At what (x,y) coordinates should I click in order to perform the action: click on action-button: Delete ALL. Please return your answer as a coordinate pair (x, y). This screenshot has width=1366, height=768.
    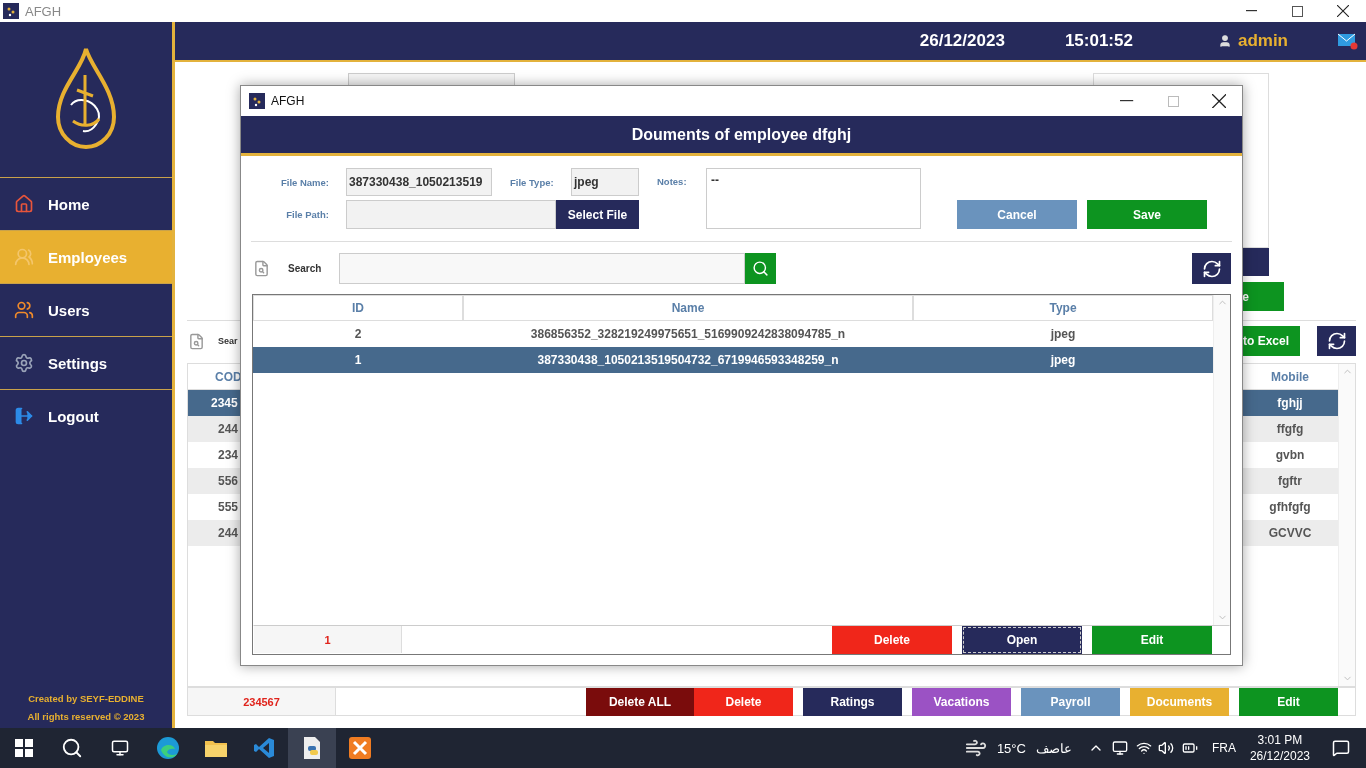
    Looking at the image, I should click on (640, 701).